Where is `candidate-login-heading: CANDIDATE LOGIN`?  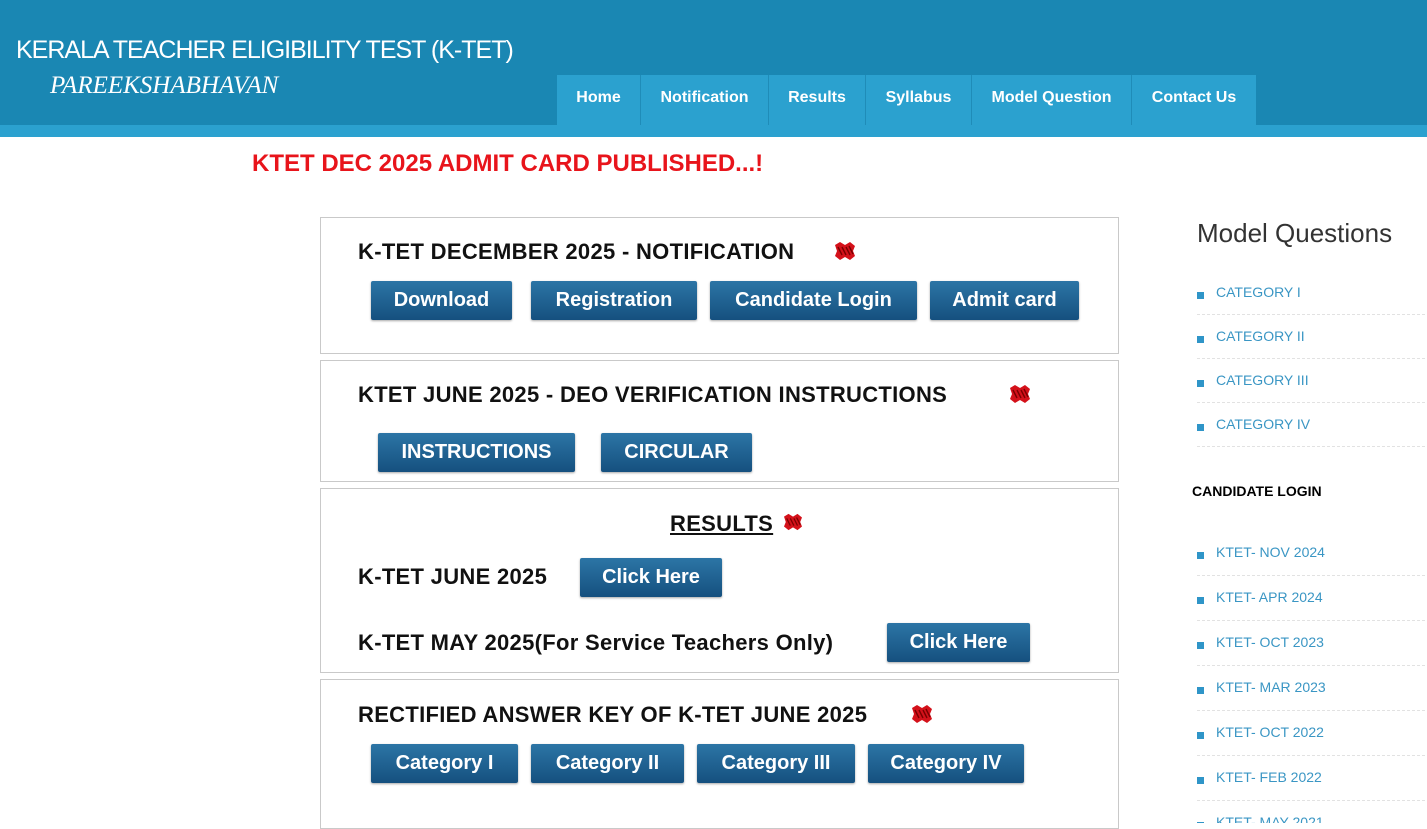
candidate-login-heading: CANDIDATE LOGIN is located at coordinates (1257, 491).